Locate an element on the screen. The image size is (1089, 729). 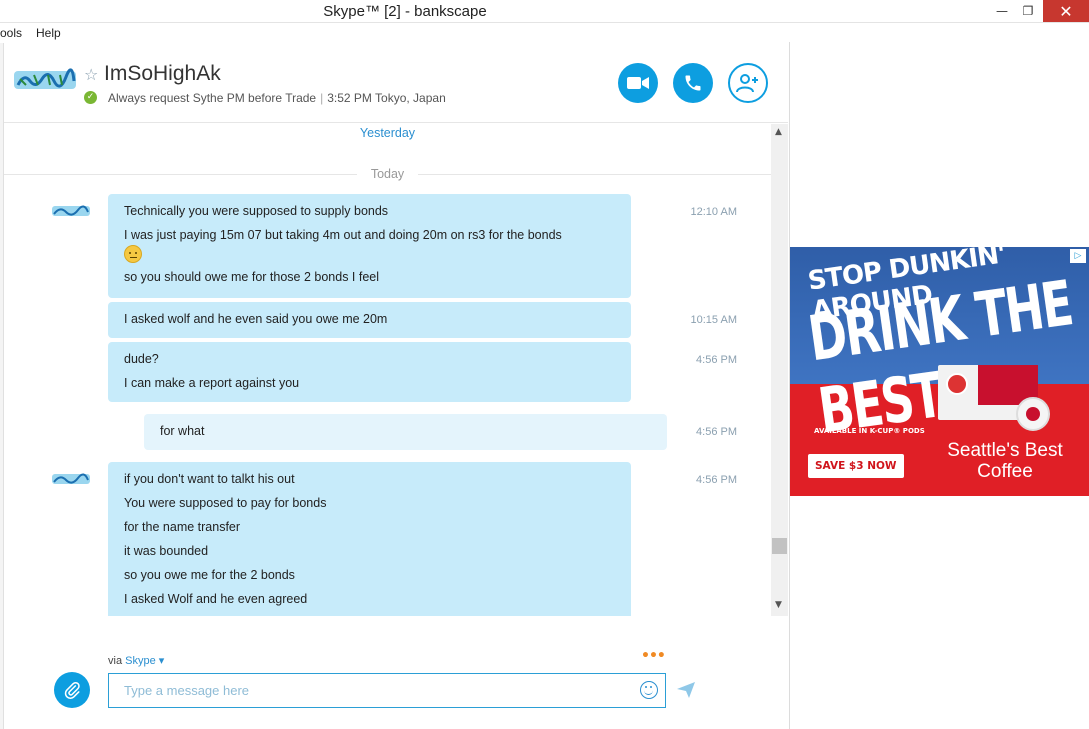
ad-cta-button: SAVE $3 NOW is located at coordinates (856, 466).